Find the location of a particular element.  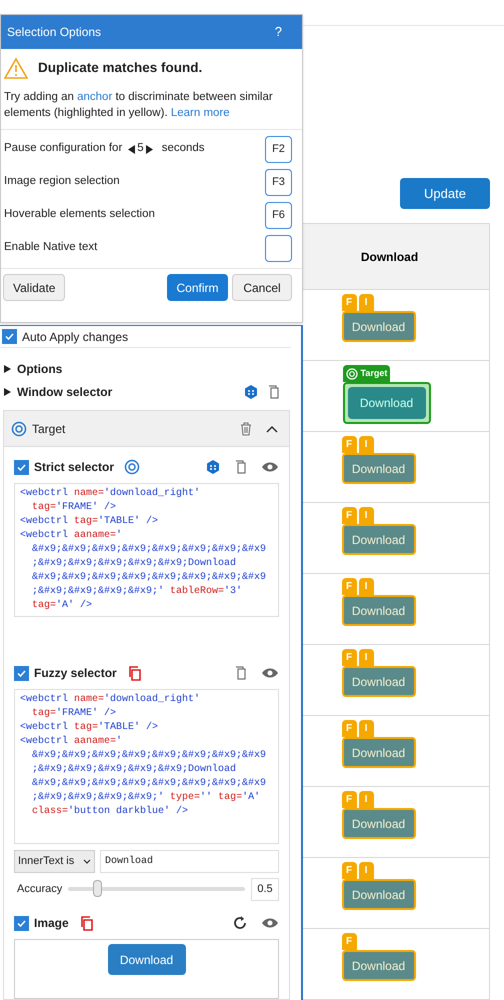

hotkey-field: F3 is located at coordinates (278, 182).